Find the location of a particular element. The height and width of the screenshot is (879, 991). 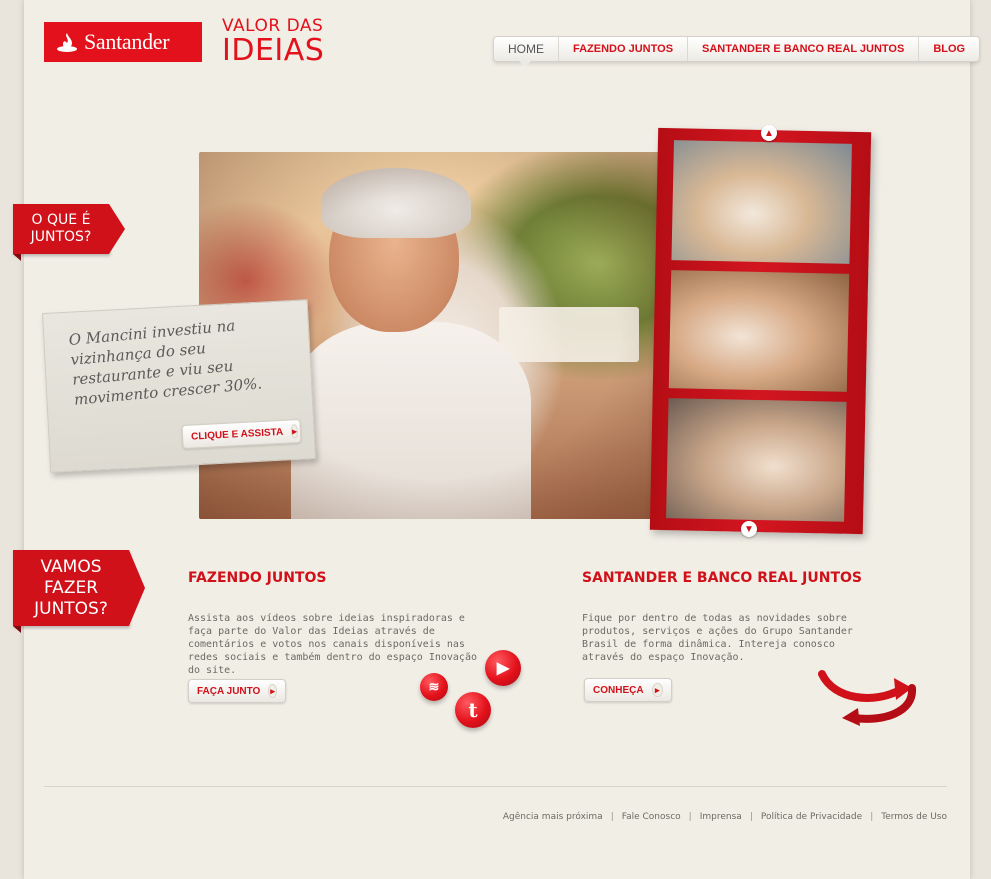

ribbon-vamos-fazer-juntos: VAMOS FAZER JUNTOS? is located at coordinates (79, 588).